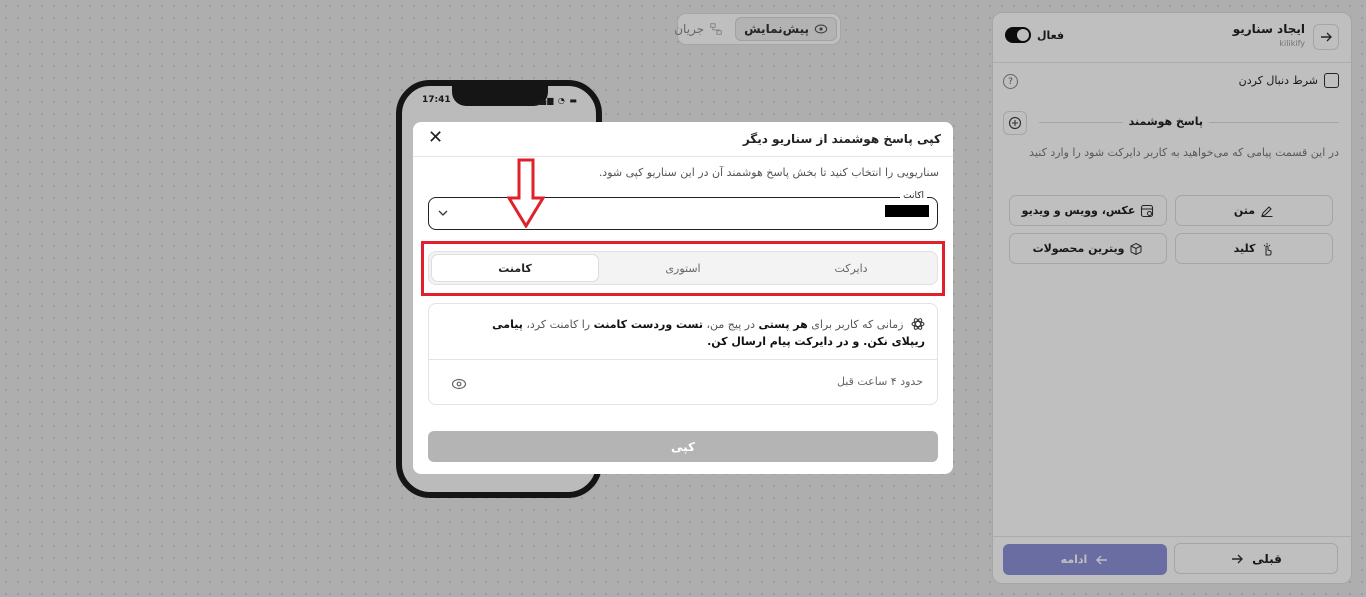  Describe the element at coordinates (683, 359) in the screenshot. I see `card-divider` at that location.